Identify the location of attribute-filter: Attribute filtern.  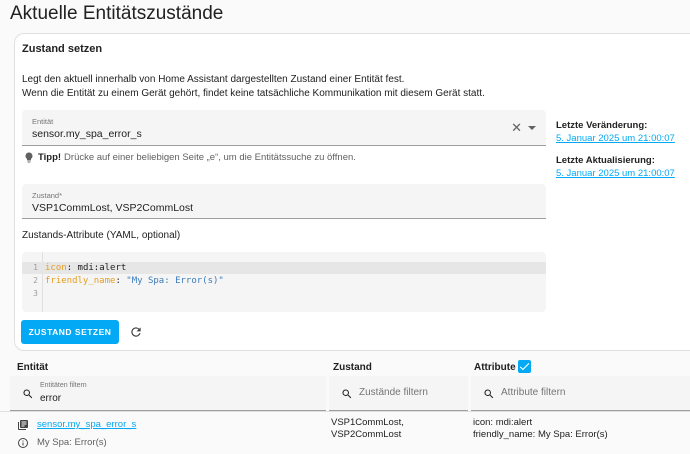
(580, 393).